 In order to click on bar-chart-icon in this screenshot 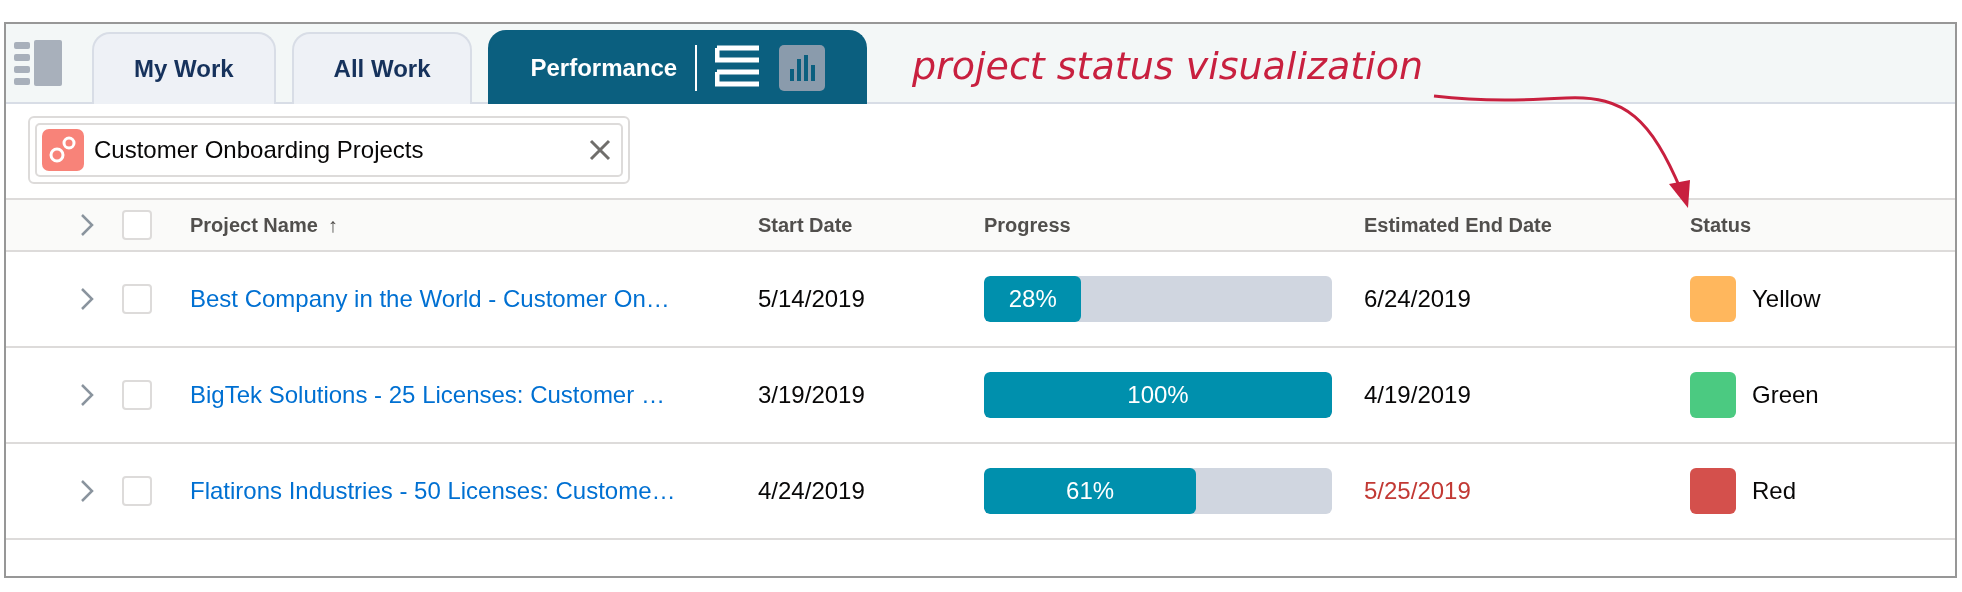, I will do `click(802, 68)`.